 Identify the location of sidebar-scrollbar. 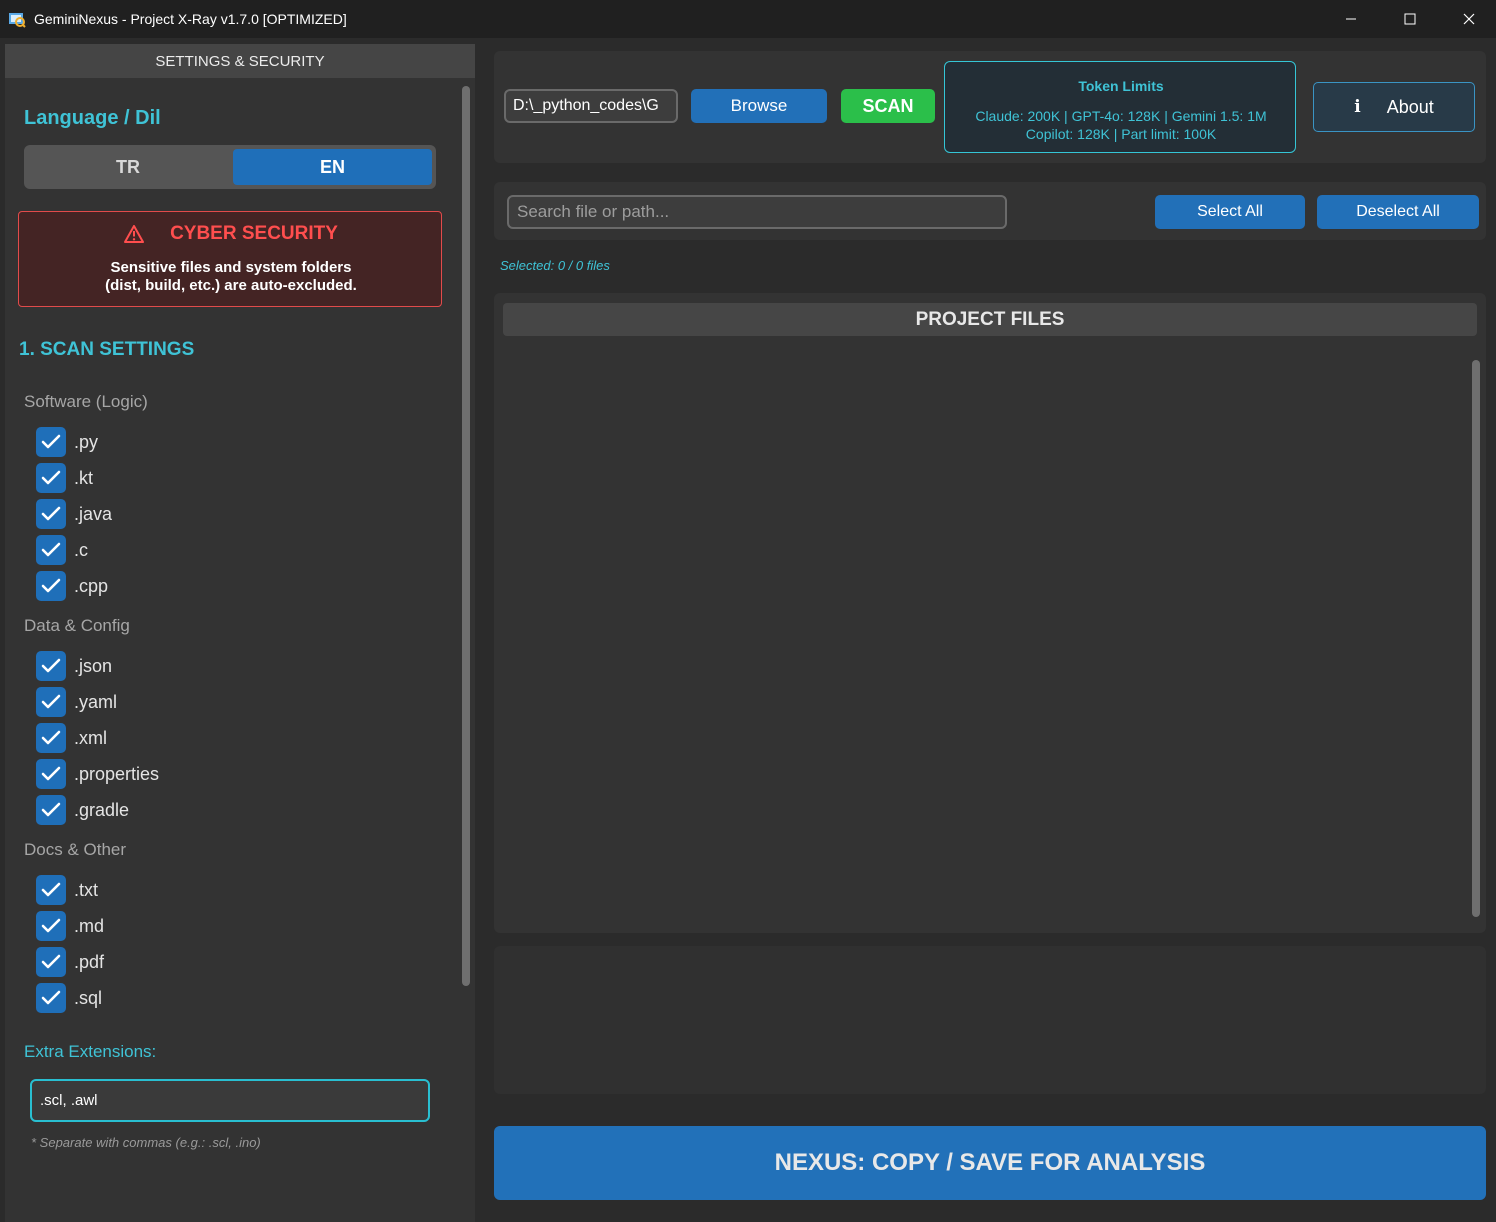
(466, 634).